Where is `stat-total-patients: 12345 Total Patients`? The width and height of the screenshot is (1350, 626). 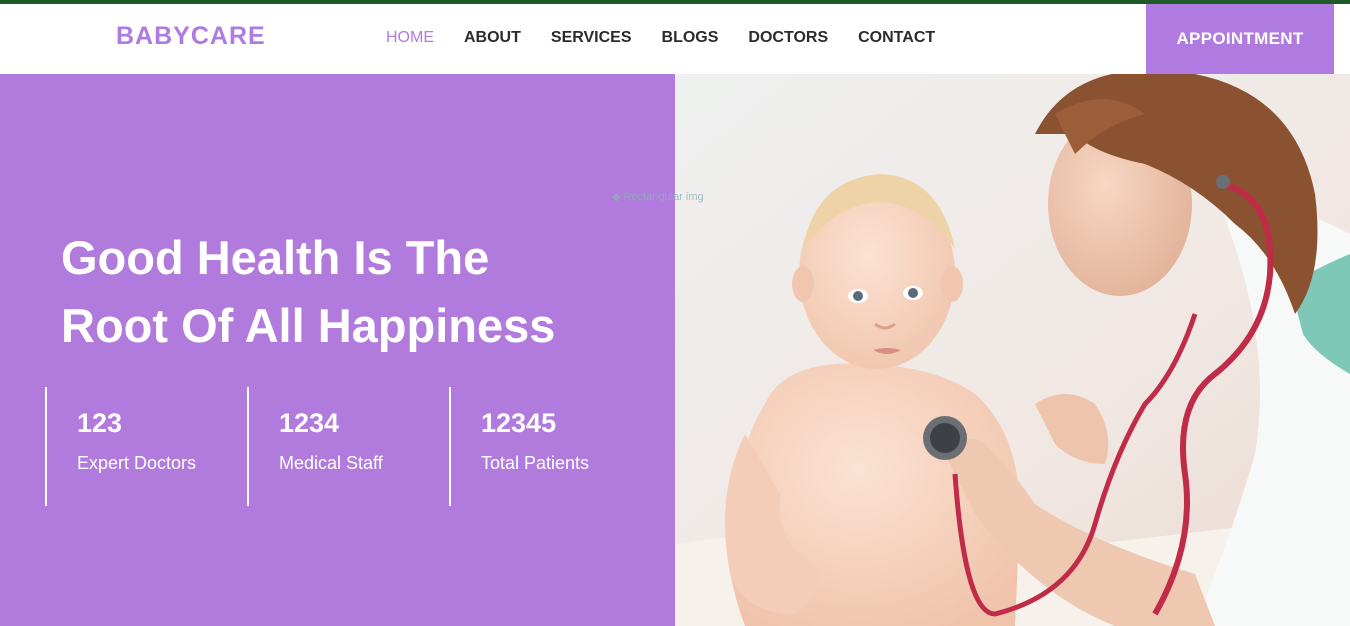 stat-total-patients: 12345 Total Patients is located at coordinates (550, 446).